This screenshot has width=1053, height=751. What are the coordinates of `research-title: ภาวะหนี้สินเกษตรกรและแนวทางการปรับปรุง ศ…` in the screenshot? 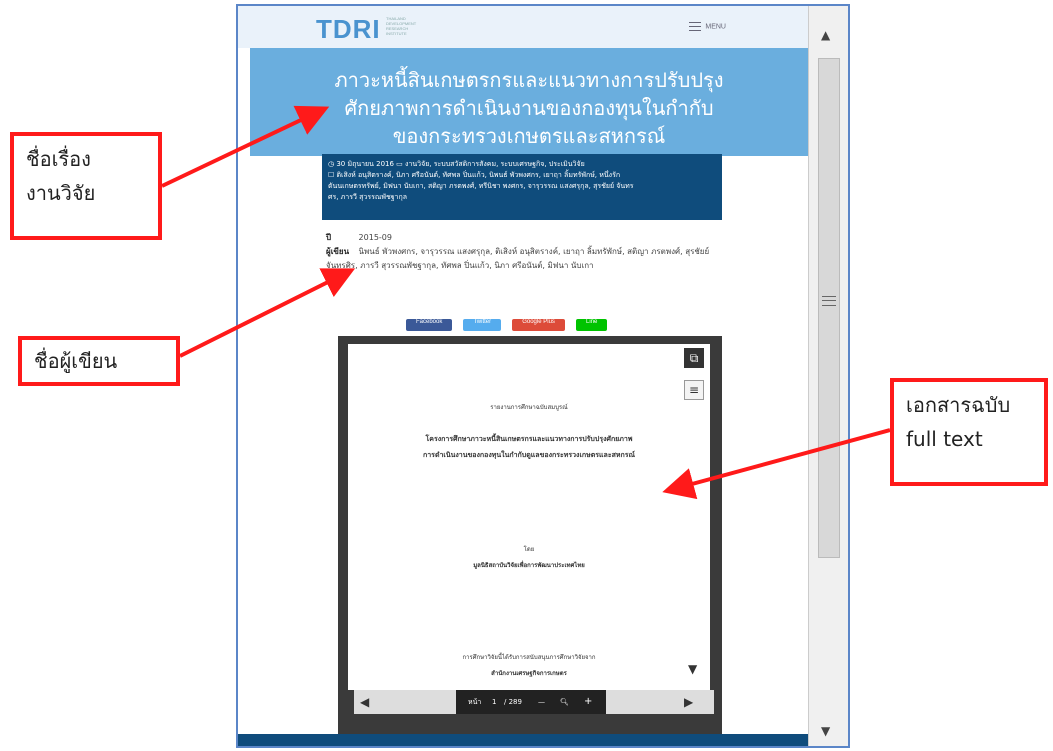 It's located at (529, 108).